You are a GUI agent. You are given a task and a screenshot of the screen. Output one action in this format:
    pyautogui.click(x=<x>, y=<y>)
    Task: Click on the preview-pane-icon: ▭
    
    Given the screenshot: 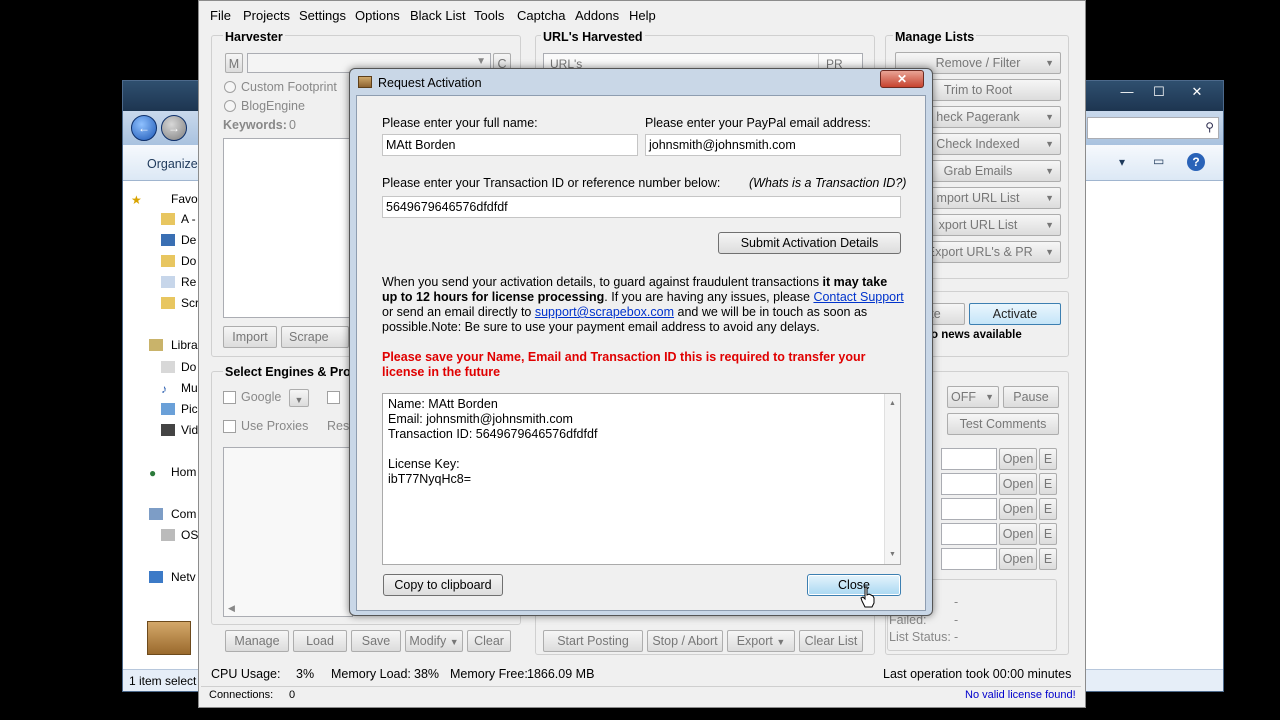 What is the action you would take?
    pyautogui.click(x=1158, y=161)
    